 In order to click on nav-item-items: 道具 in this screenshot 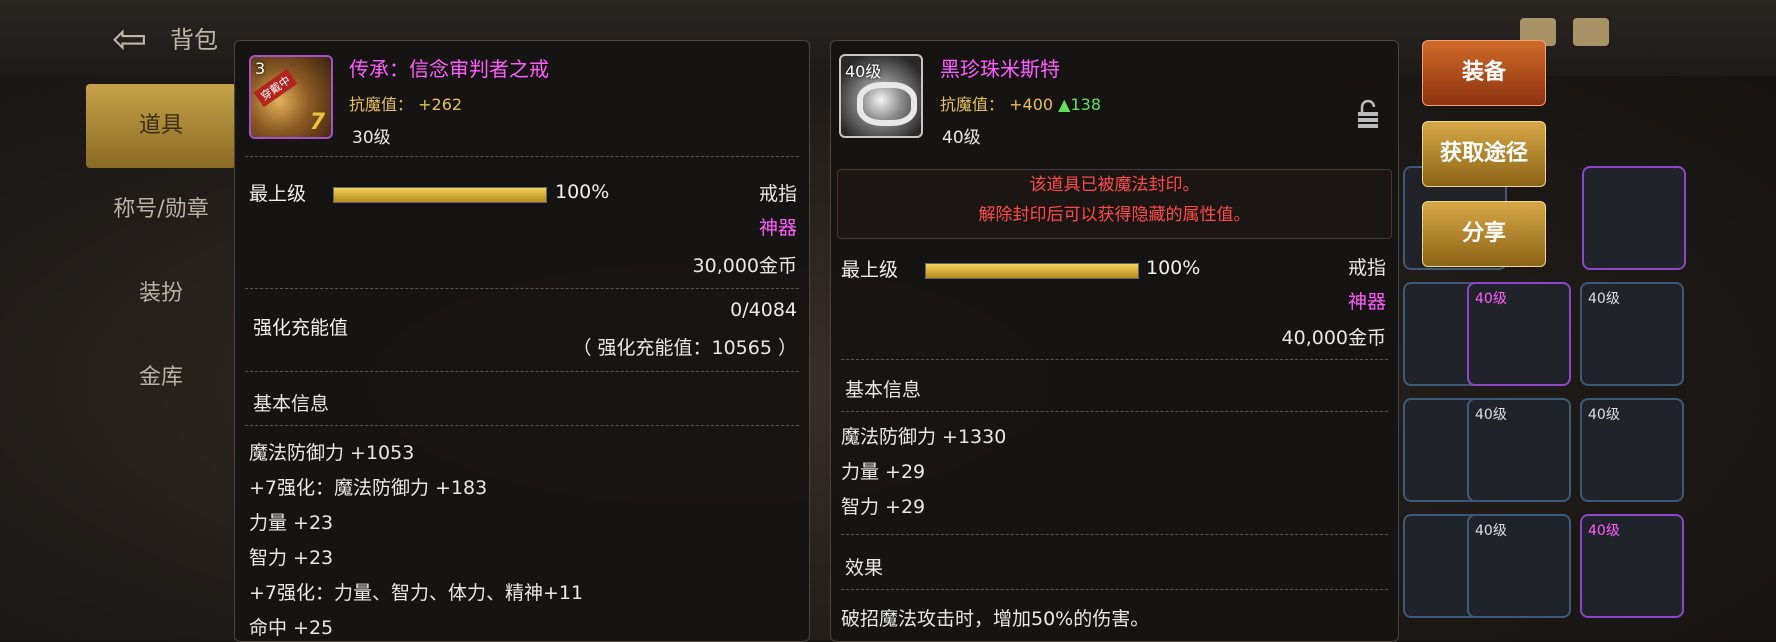, I will do `click(161, 126)`.